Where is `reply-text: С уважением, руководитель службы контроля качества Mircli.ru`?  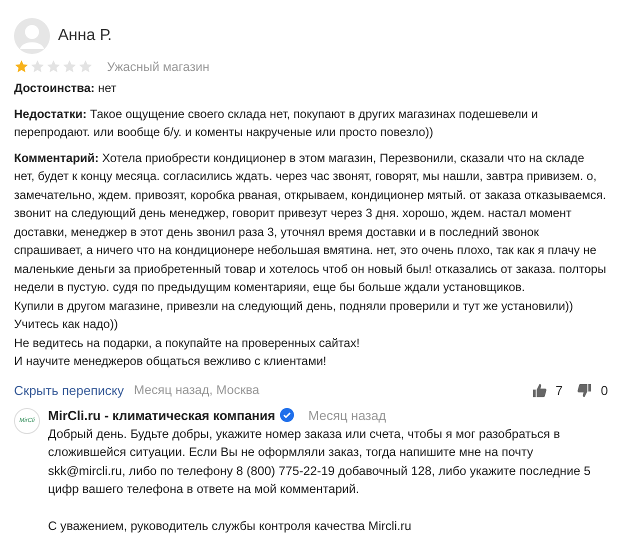 reply-text: С уважением, руководитель службы контроля качества Mircli.ru is located at coordinates (230, 526).